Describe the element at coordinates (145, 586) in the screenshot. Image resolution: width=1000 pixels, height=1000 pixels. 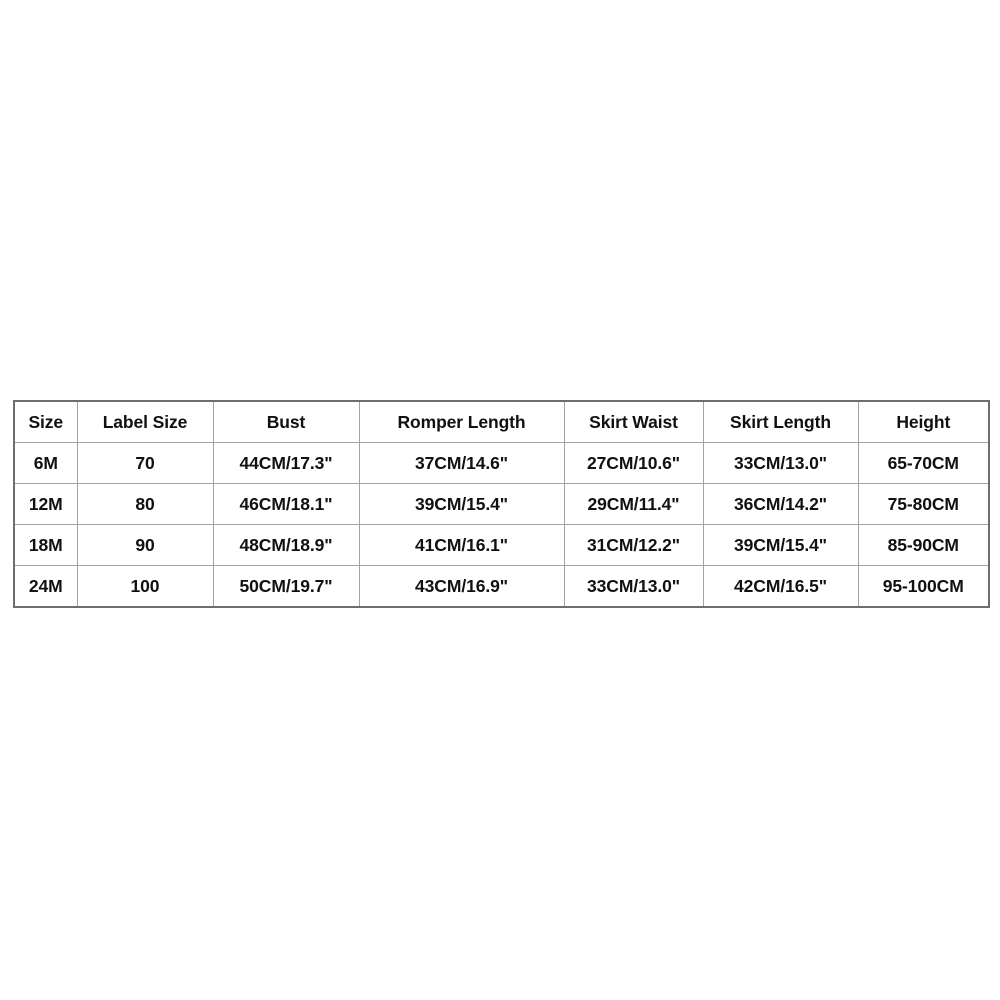
I see `cell-label-size: 100` at that location.